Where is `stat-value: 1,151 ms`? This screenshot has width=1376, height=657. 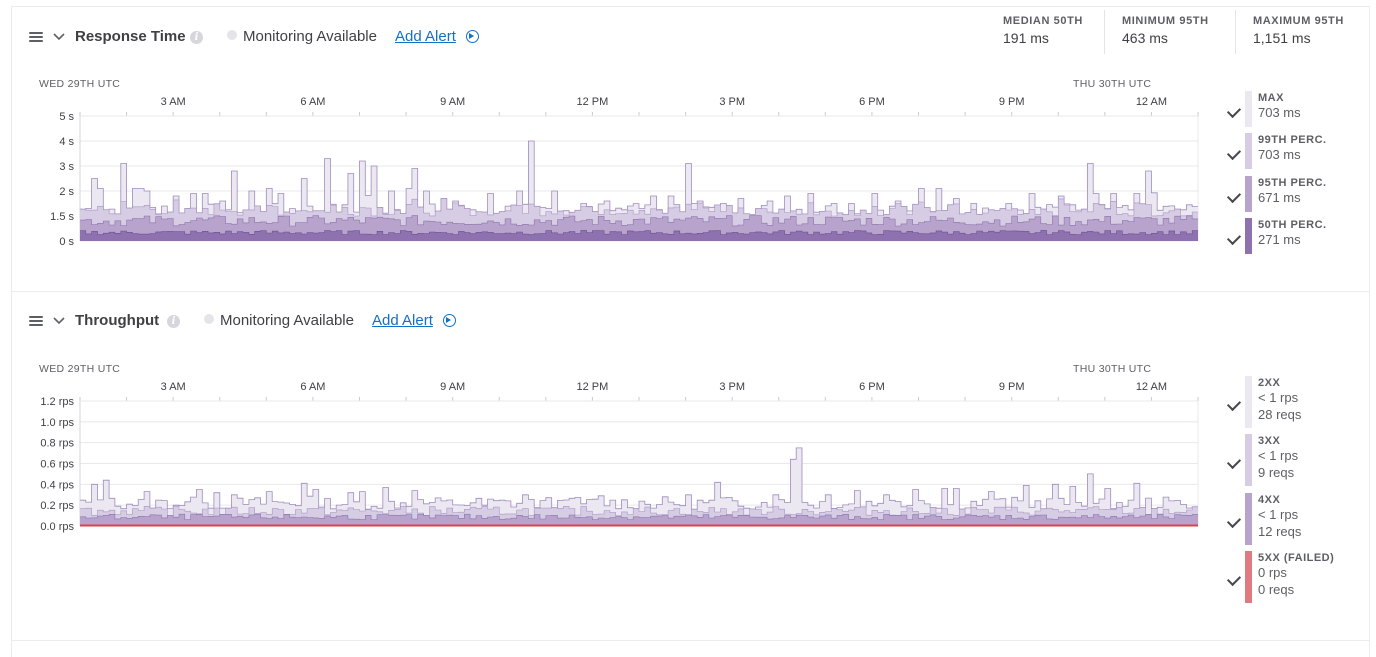
stat-value: 1,151 ms is located at coordinates (1282, 38).